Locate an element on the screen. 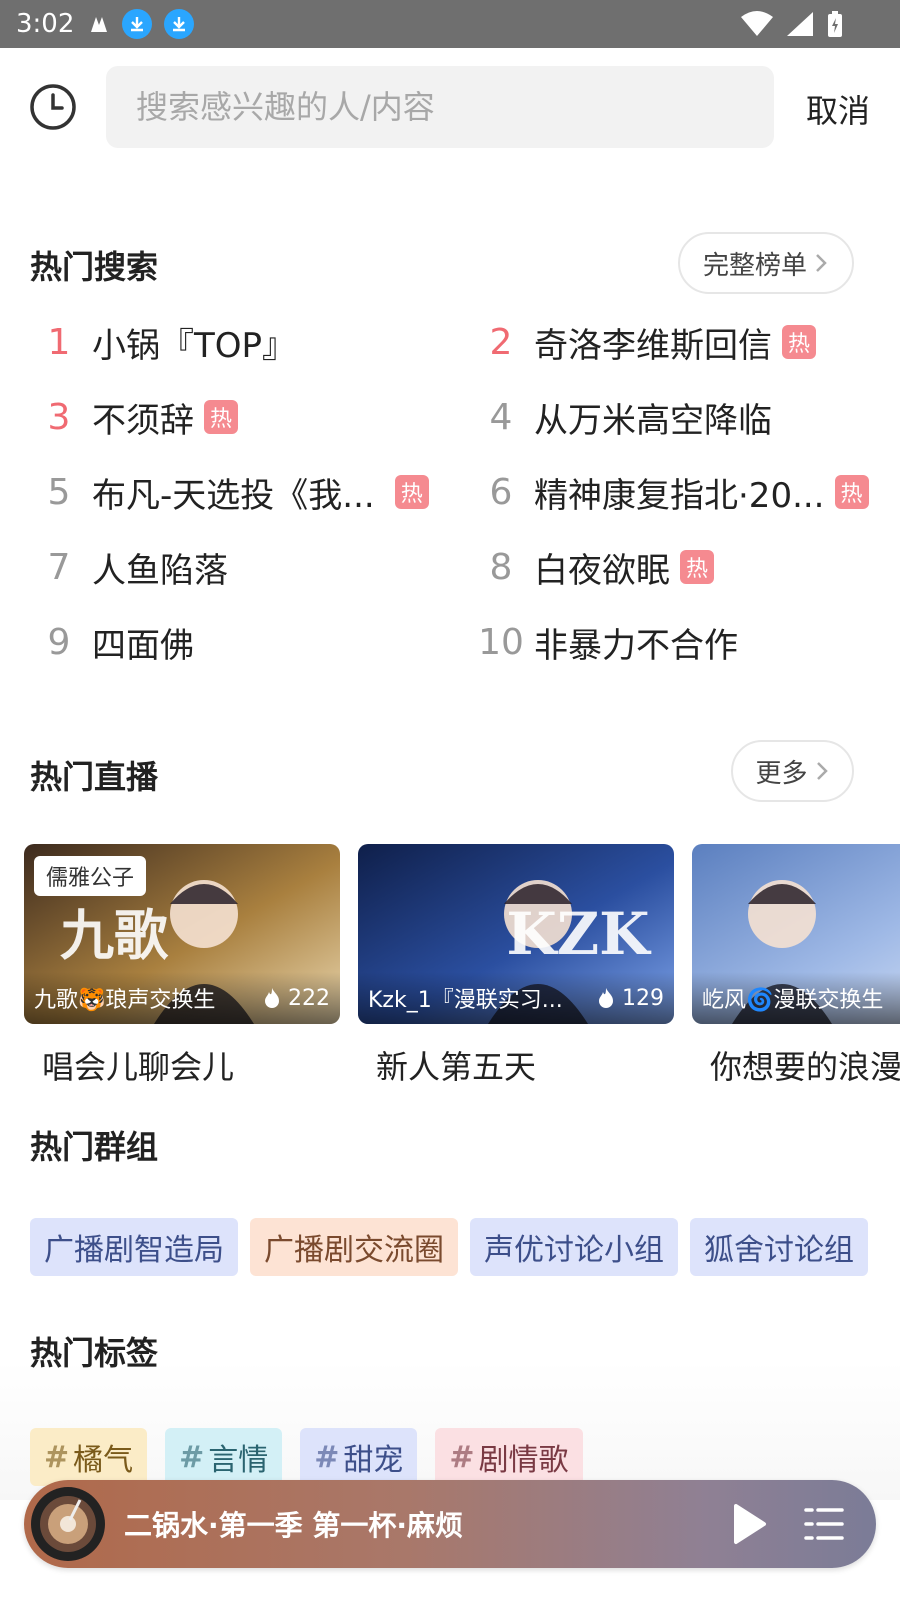  hot-search-item: 6 精神康复指北·20... 热 is located at coordinates (677, 492).